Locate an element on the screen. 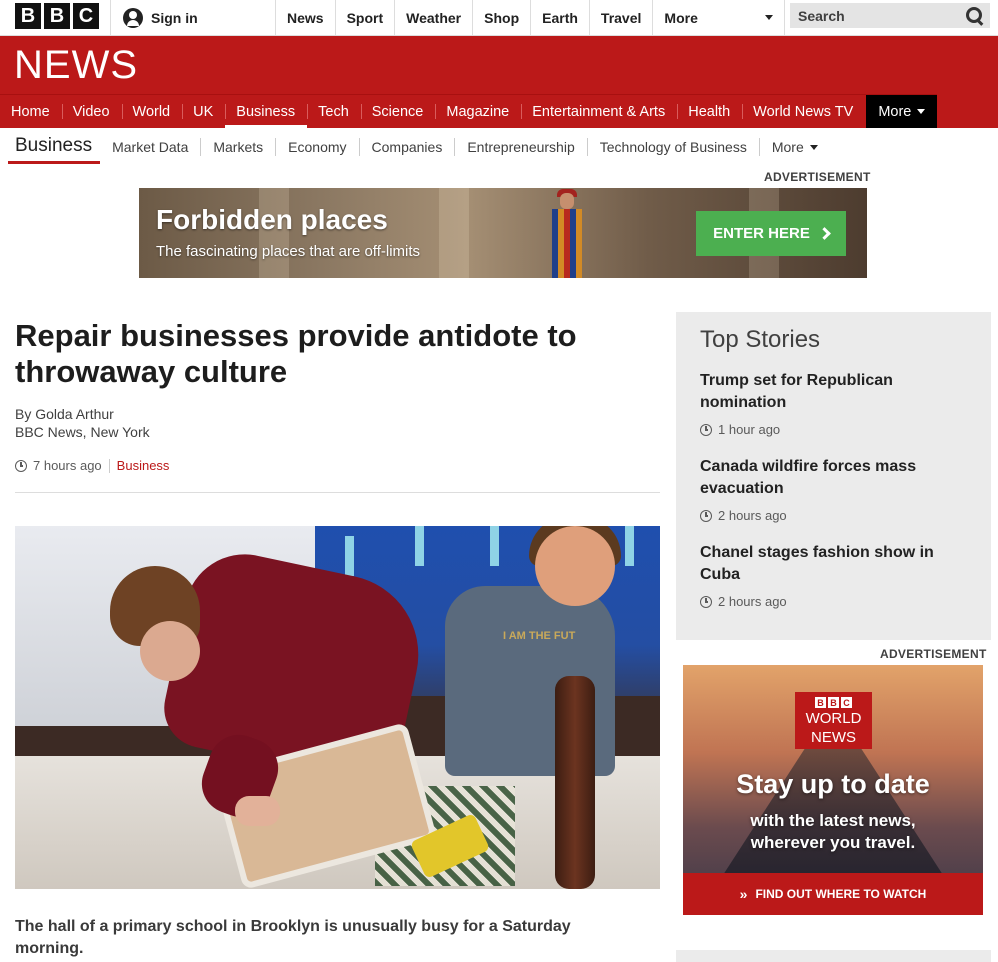 Image resolution: width=998 pixels, height=962 pixels. top-story-headline: Canada wildfire forces mass evacuation is located at coordinates (835, 478).